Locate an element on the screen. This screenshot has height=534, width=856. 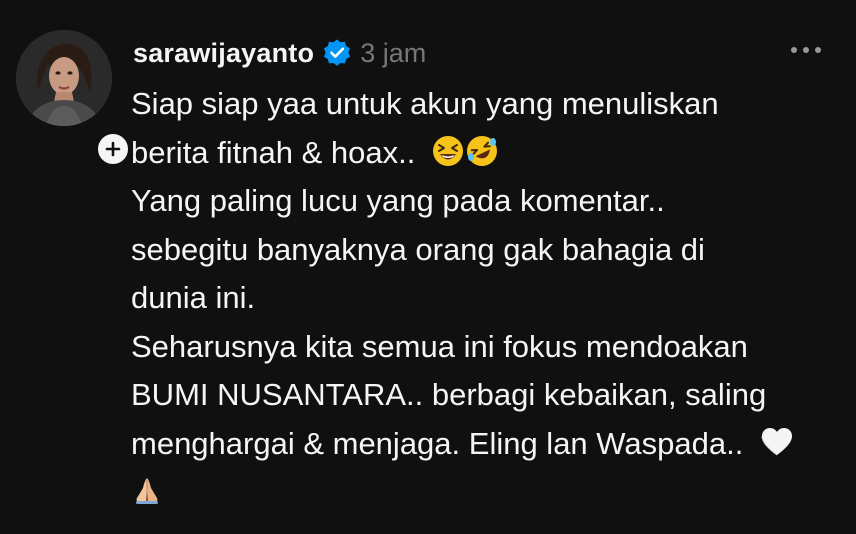
post-line-text: Siap siap yaa untuk akun yang menuliskan is located at coordinates (425, 103).